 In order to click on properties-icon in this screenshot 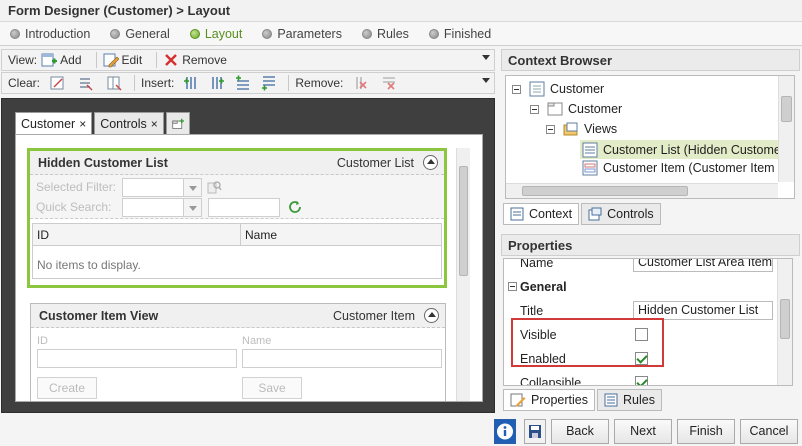, I will do `click(518, 400)`.